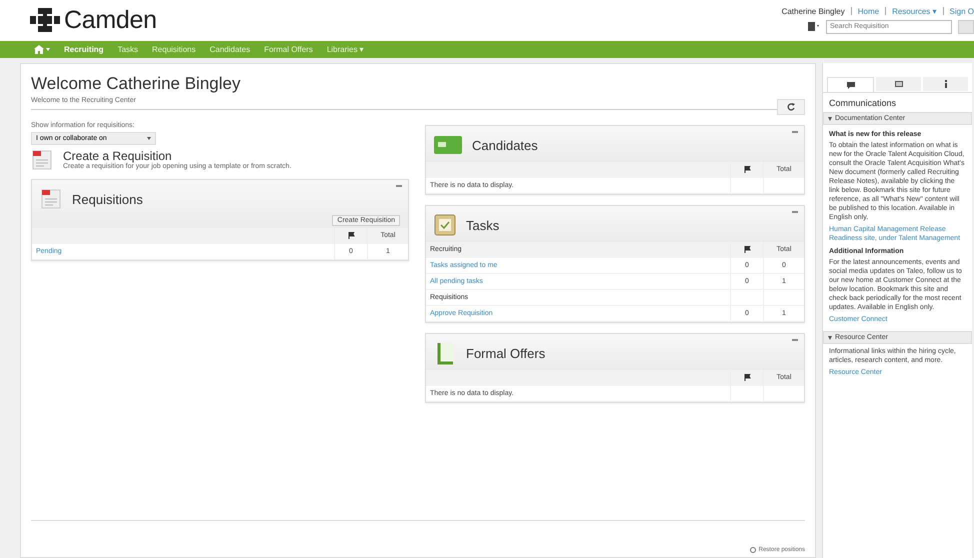 The width and height of the screenshot is (974, 558). Describe the element at coordinates (962, 11) in the screenshot. I see `header-link: Sign O` at that location.